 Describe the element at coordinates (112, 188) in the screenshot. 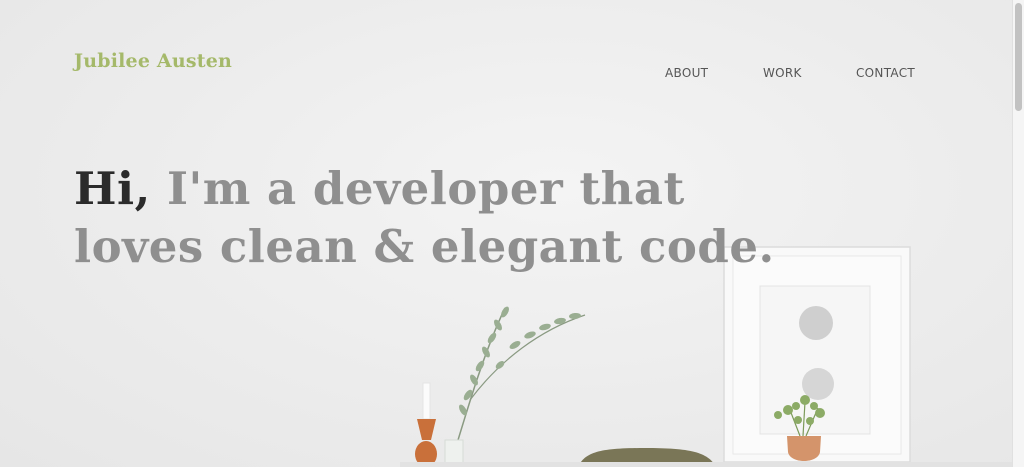

I see `hero-greeting: Hi,` at that location.